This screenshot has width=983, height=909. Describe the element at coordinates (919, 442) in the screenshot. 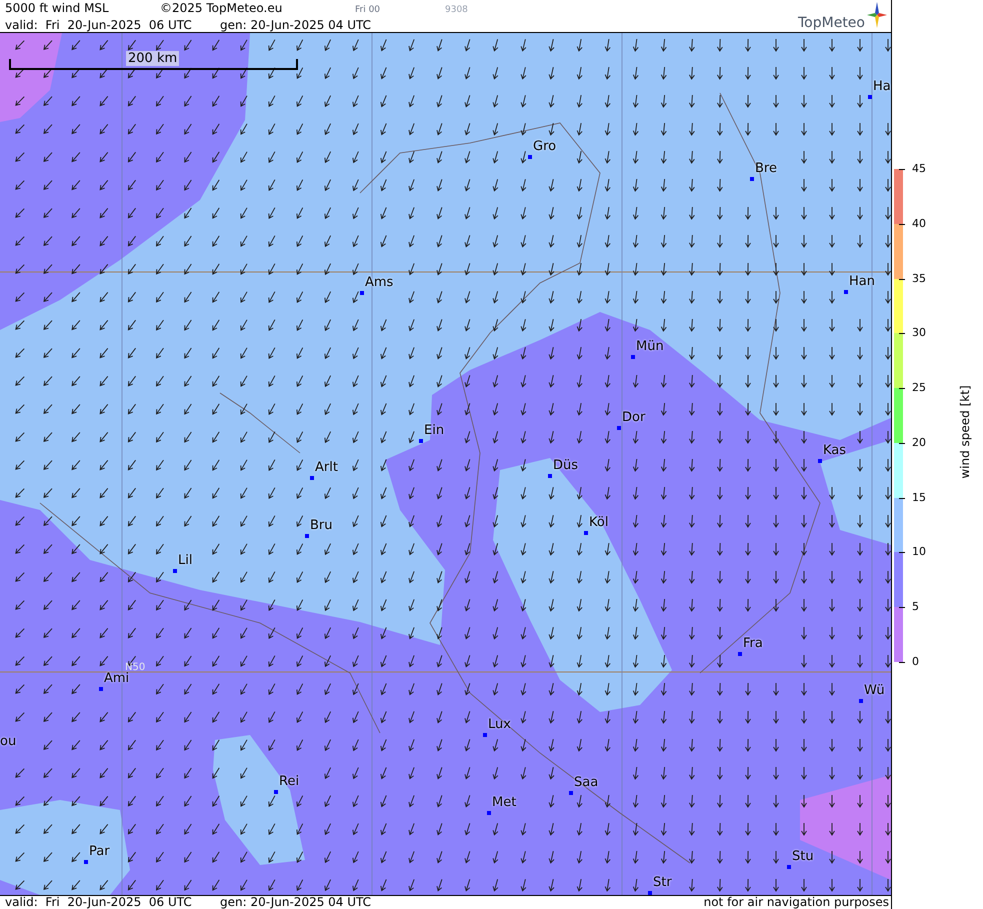

I see `scale-tick-label: 20` at that location.